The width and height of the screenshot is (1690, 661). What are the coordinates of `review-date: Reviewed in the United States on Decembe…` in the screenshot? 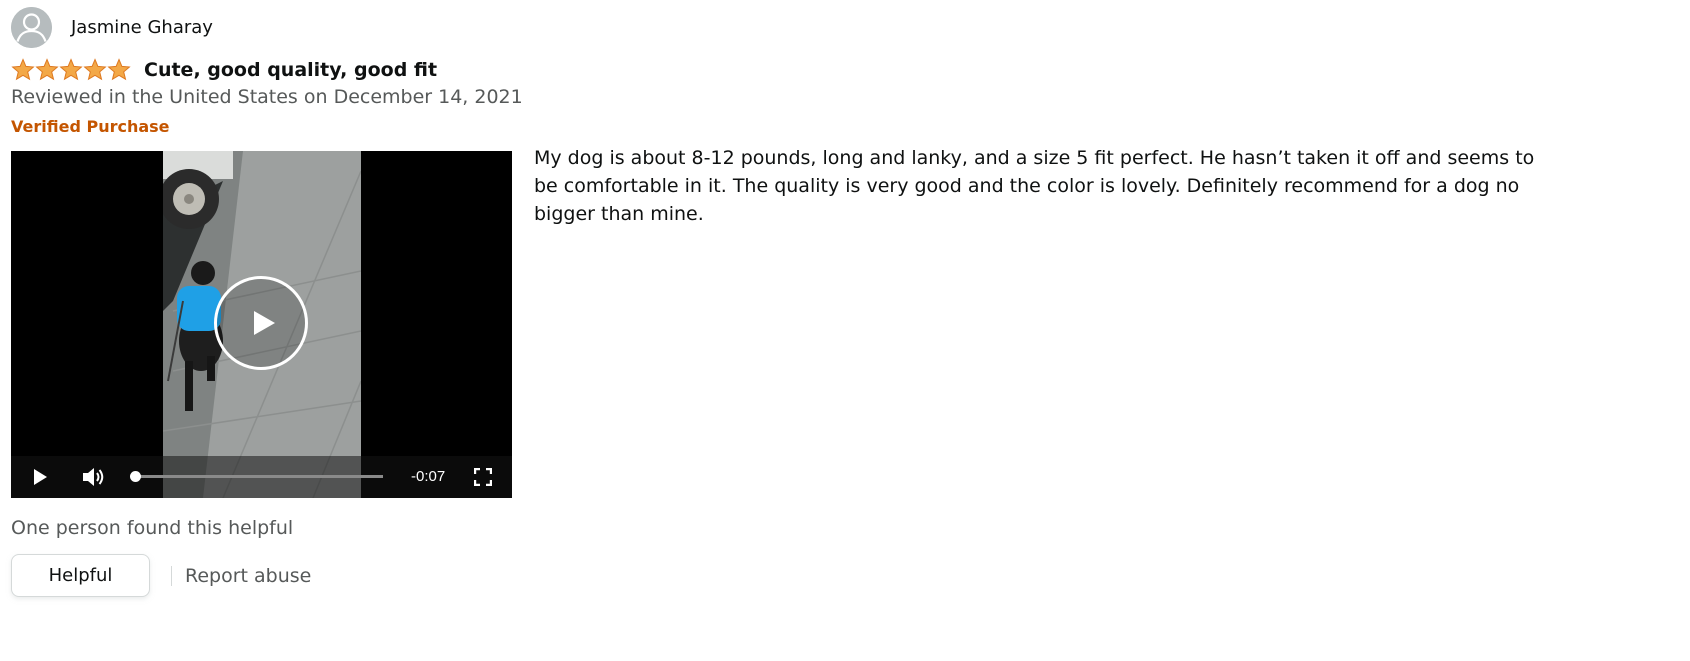 It's located at (267, 97).